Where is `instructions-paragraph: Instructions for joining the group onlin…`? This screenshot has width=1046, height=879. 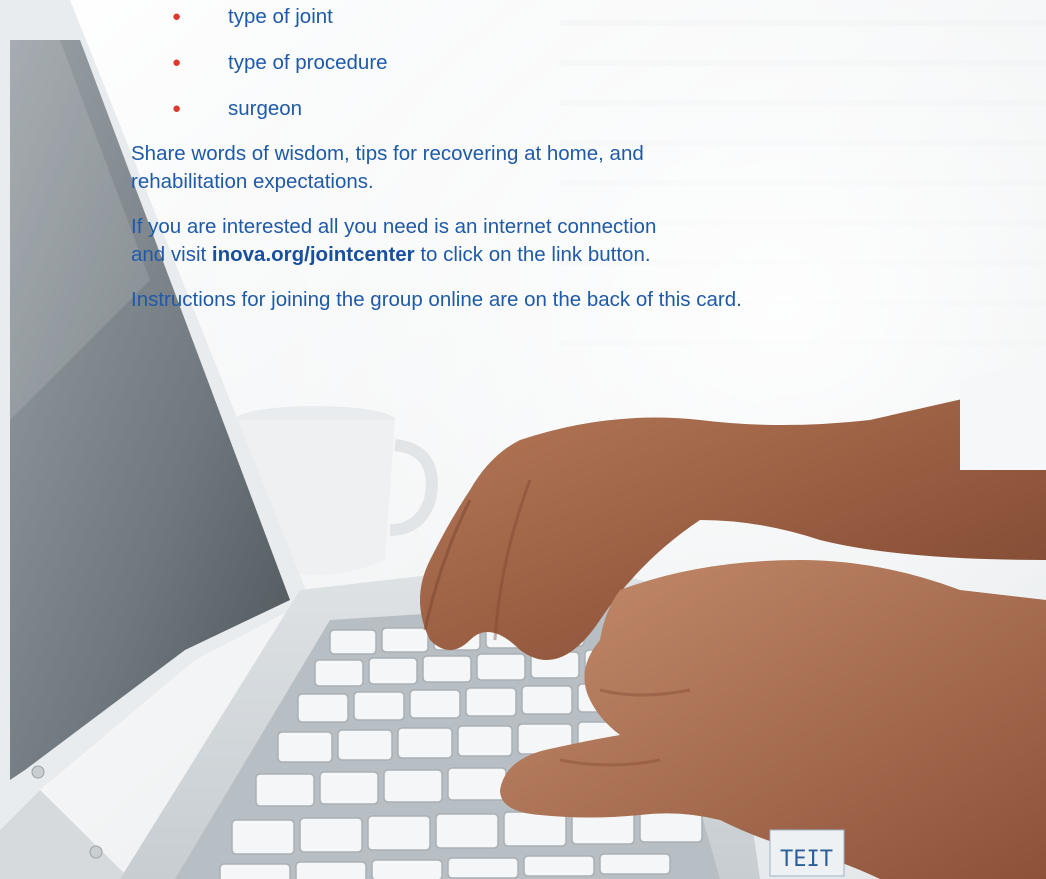 instructions-paragraph: Instructions for joining the group onlin… is located at coordinates (436, 299).